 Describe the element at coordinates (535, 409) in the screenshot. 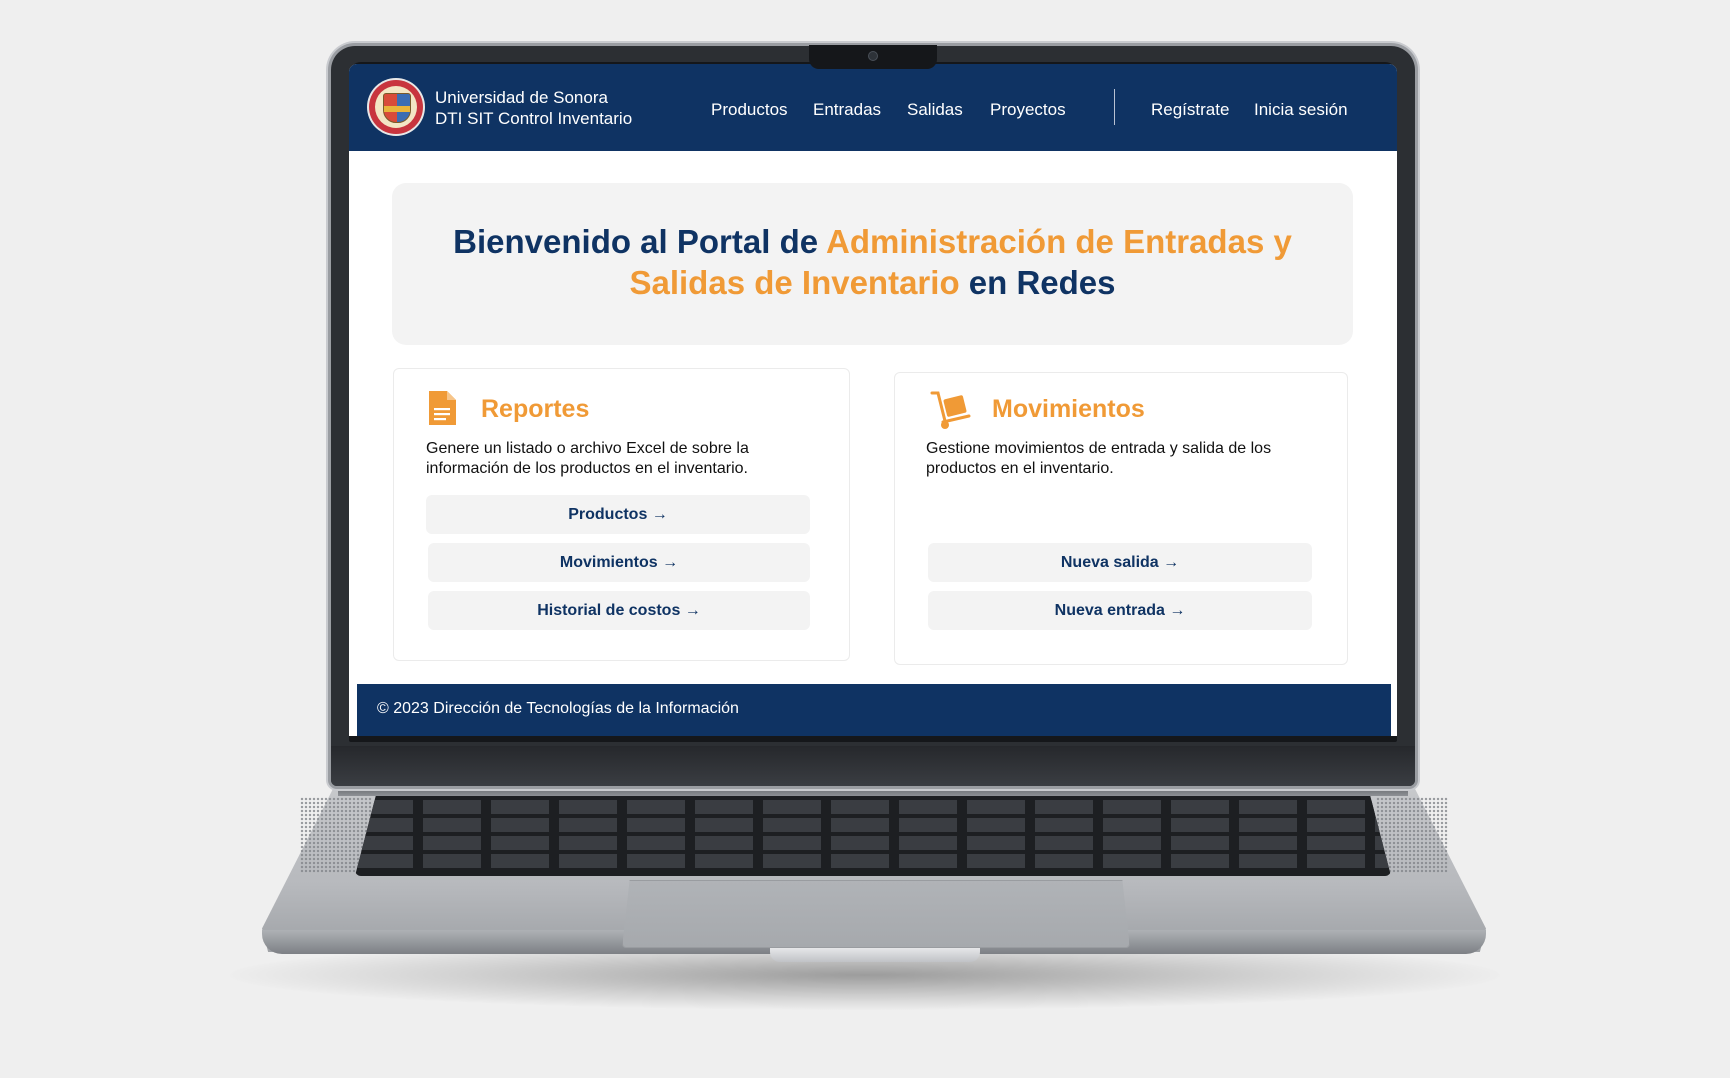

I see `reportes-title: Reportes` at that location.